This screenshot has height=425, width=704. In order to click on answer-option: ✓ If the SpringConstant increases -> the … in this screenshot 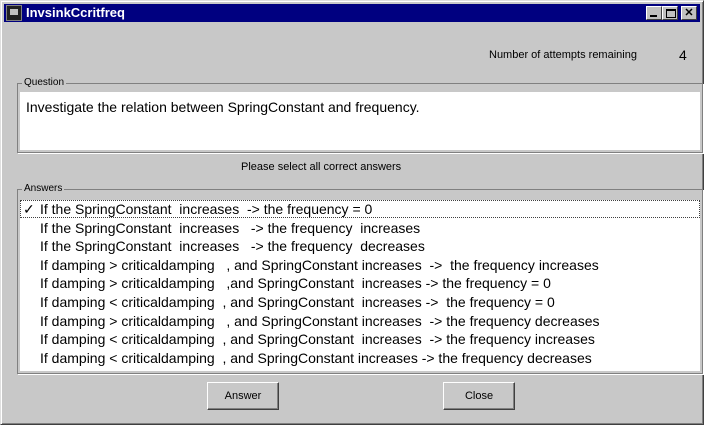, I will do `click(360, 209)`.